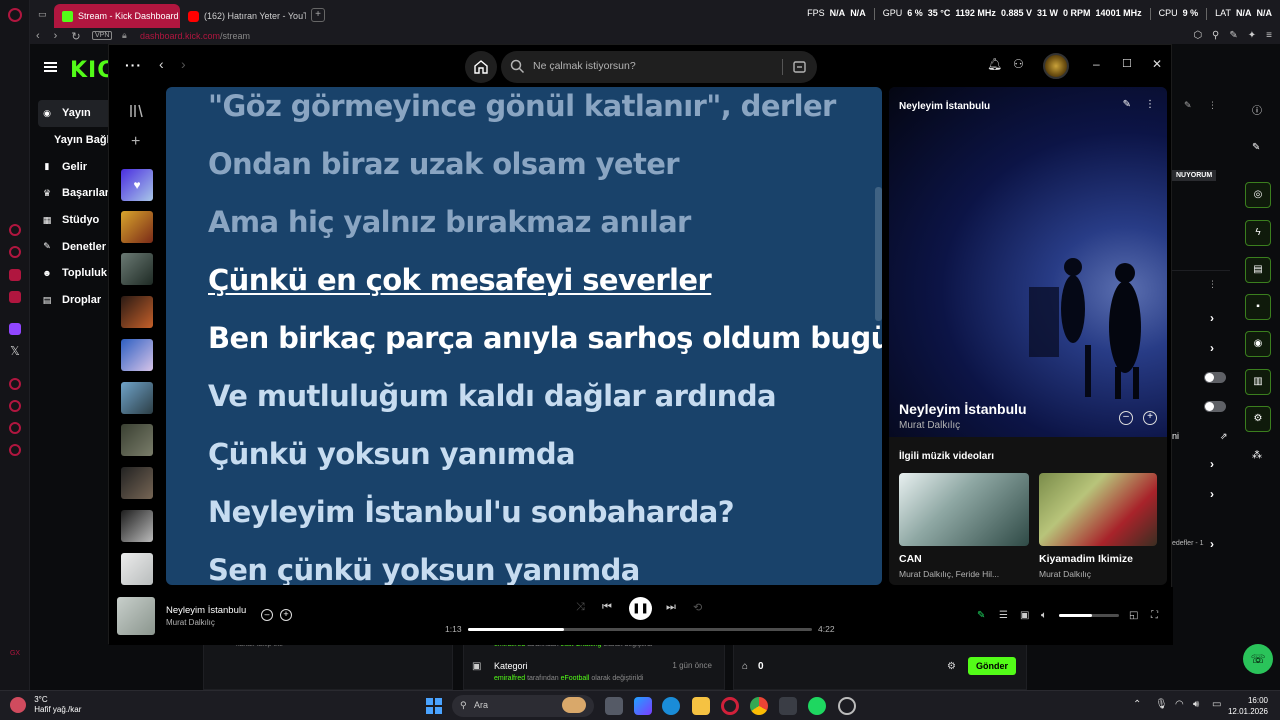 This screenshot has width=1280, height=720. What do you see at coordinates (444, 164) in the screenshot?
I see `lyric-line: Ondan biraz uzak olsam yeter` at bounding box center [444, 164].